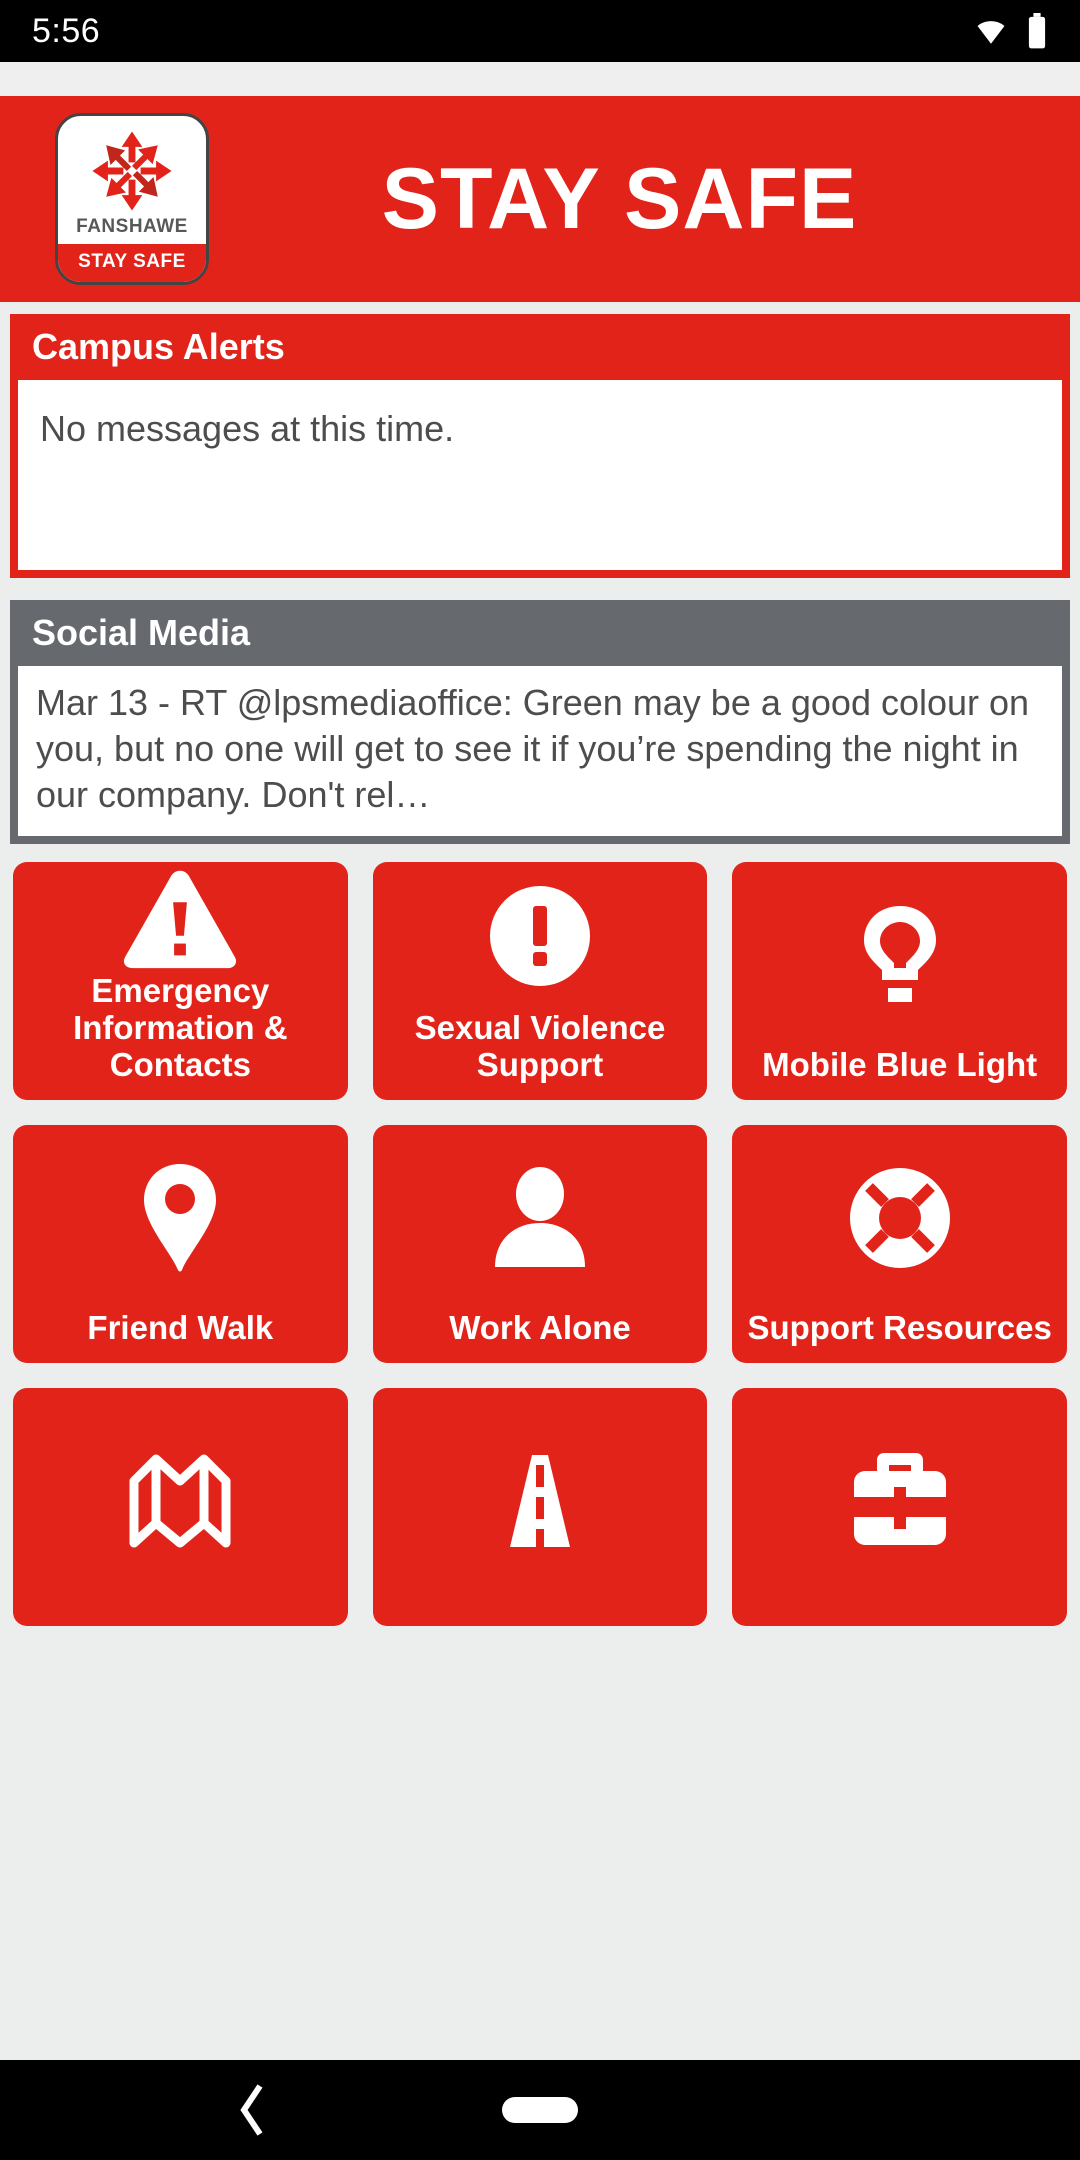 The height and width of the screenshot is (2160, 1080). I want to click on system-navigation-bar, so click(540, 2110).